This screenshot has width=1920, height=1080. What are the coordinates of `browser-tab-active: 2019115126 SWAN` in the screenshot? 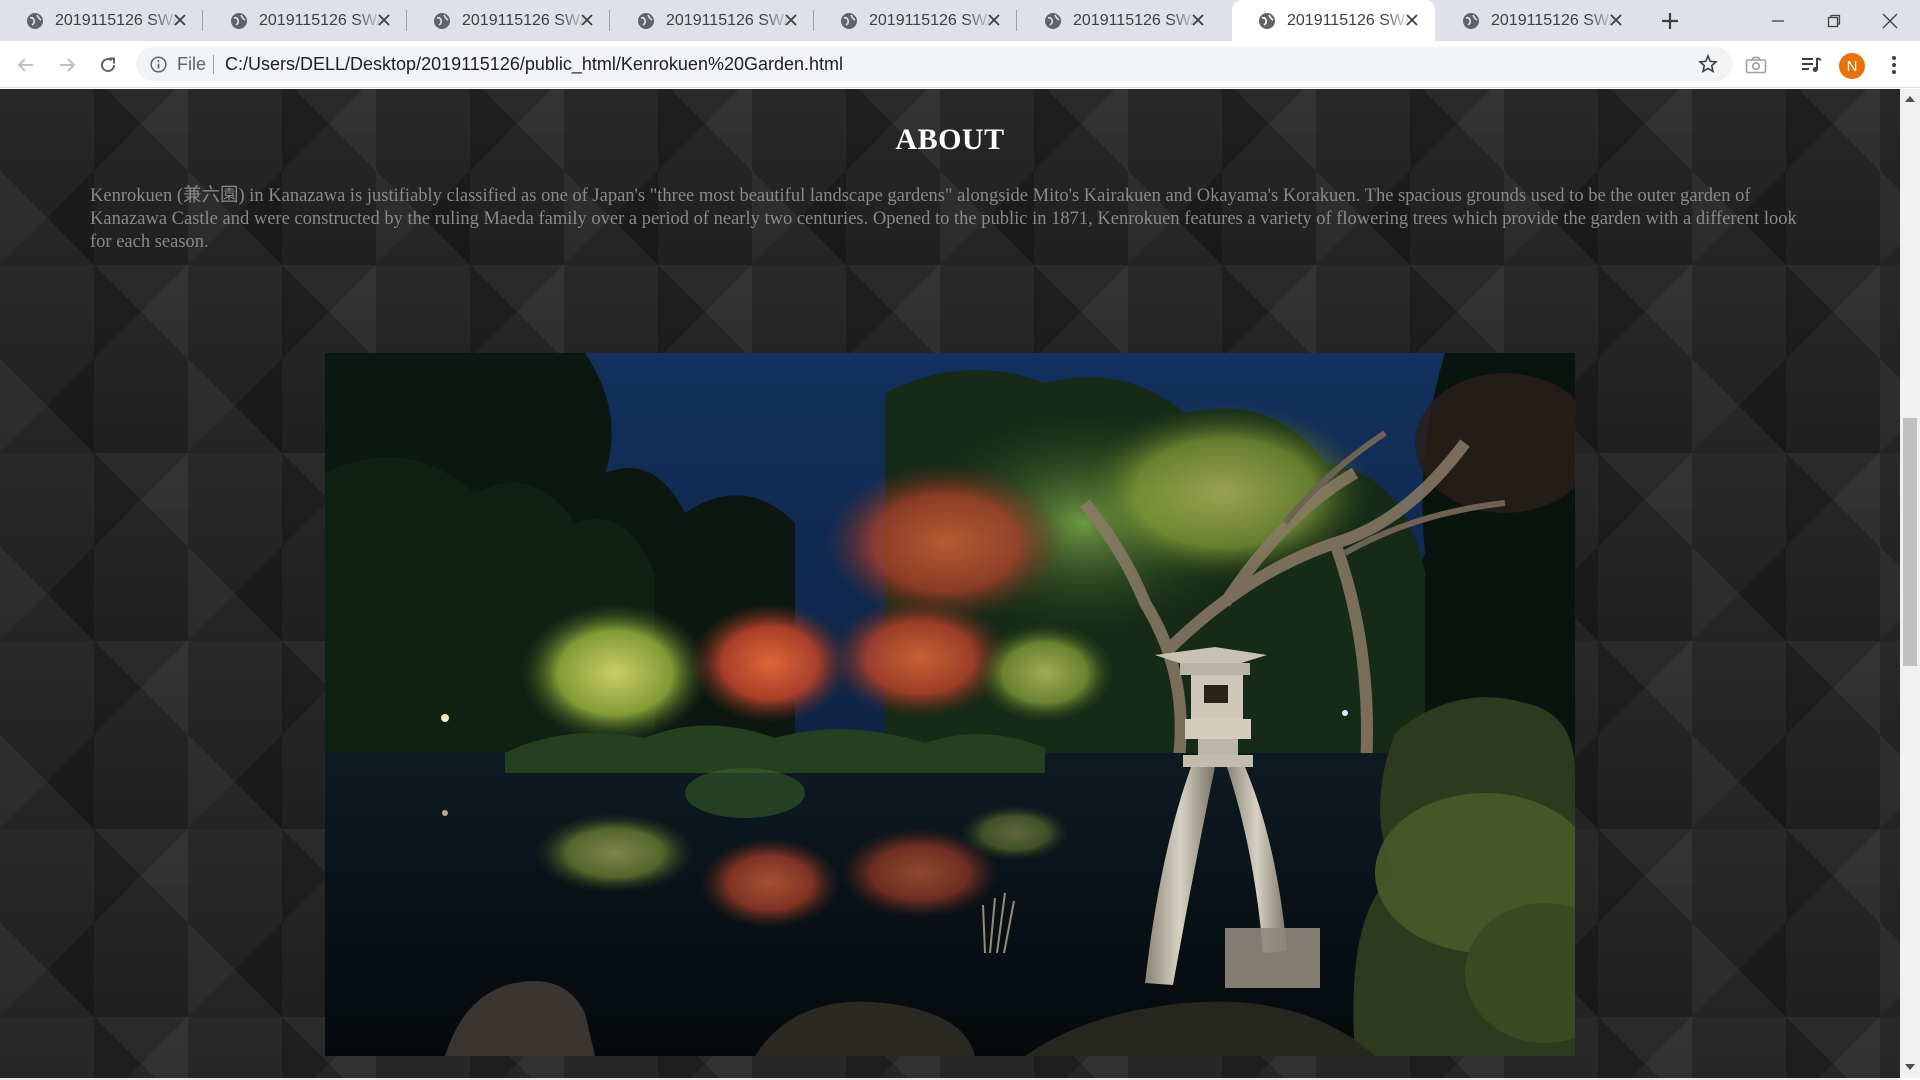 It's located at (1333, 20).